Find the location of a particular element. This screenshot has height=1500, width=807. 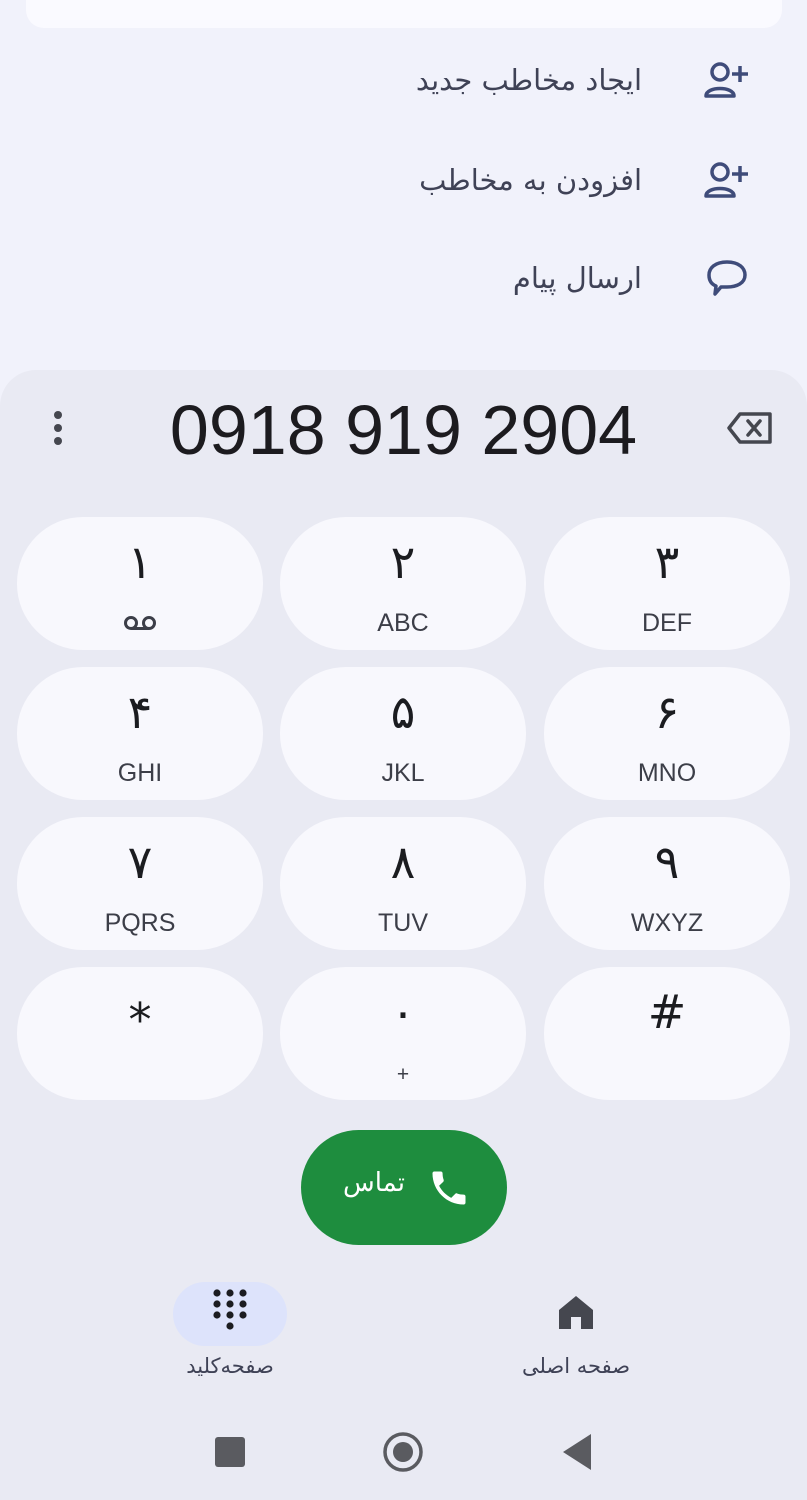

previous-card is located at coordinates (404, 14).